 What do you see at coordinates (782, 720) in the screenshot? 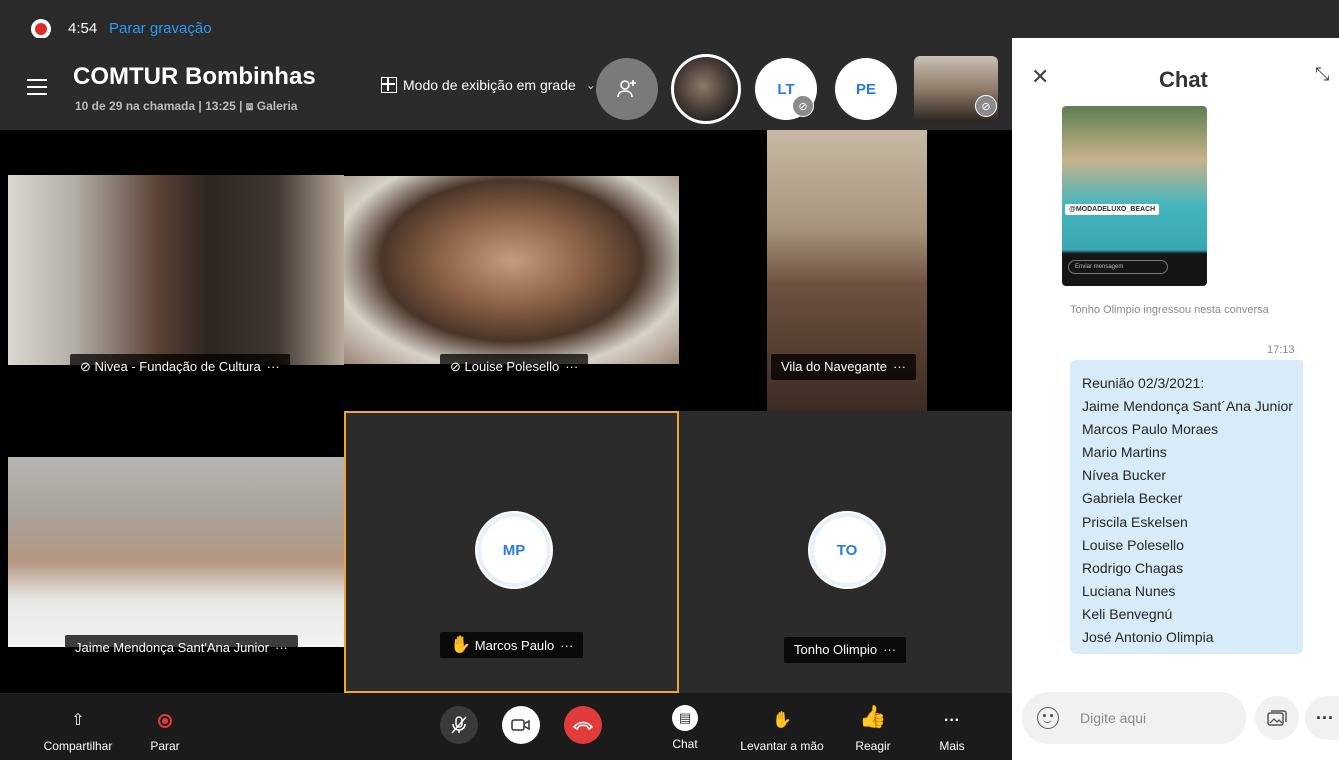
I see `hand-icon: ✋` at bounding box center [782, 720].